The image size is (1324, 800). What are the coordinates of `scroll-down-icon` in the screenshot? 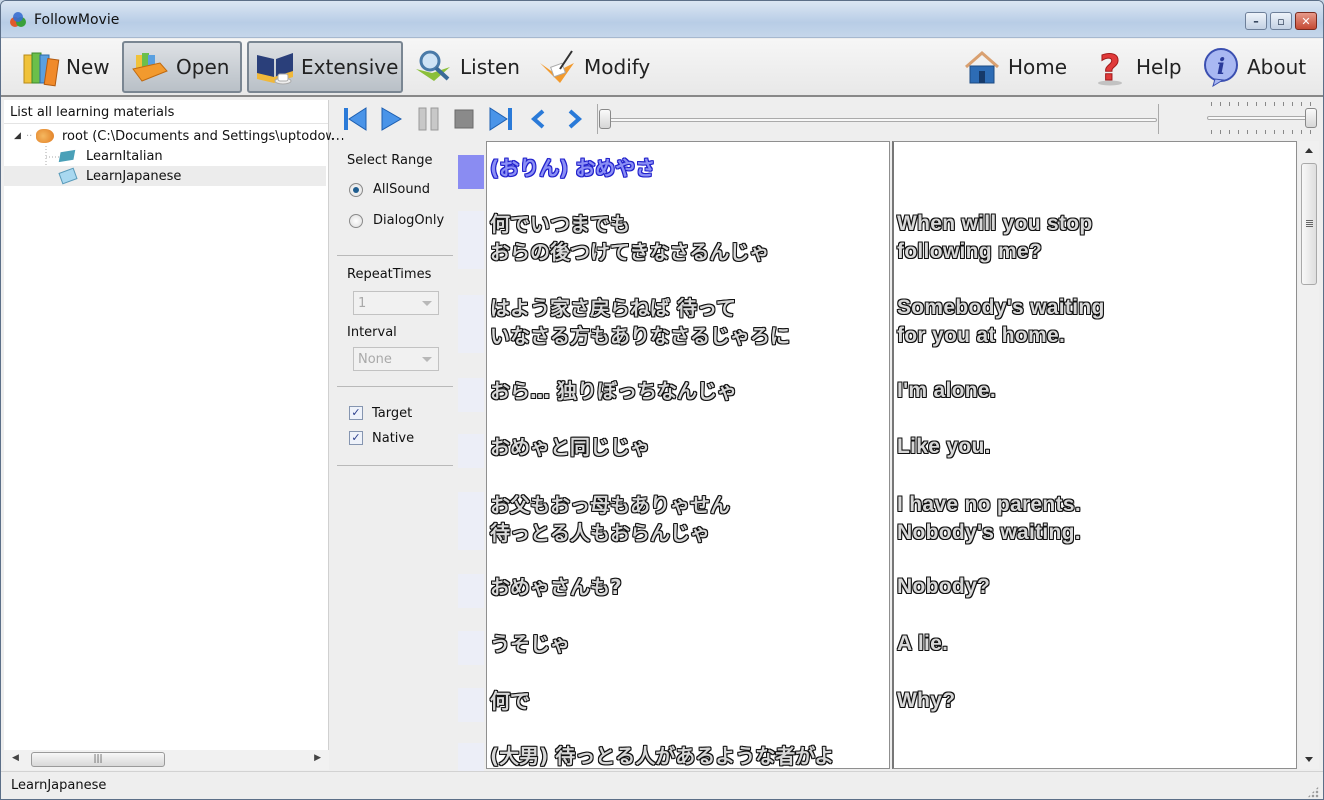 It's located at (1309, 759).